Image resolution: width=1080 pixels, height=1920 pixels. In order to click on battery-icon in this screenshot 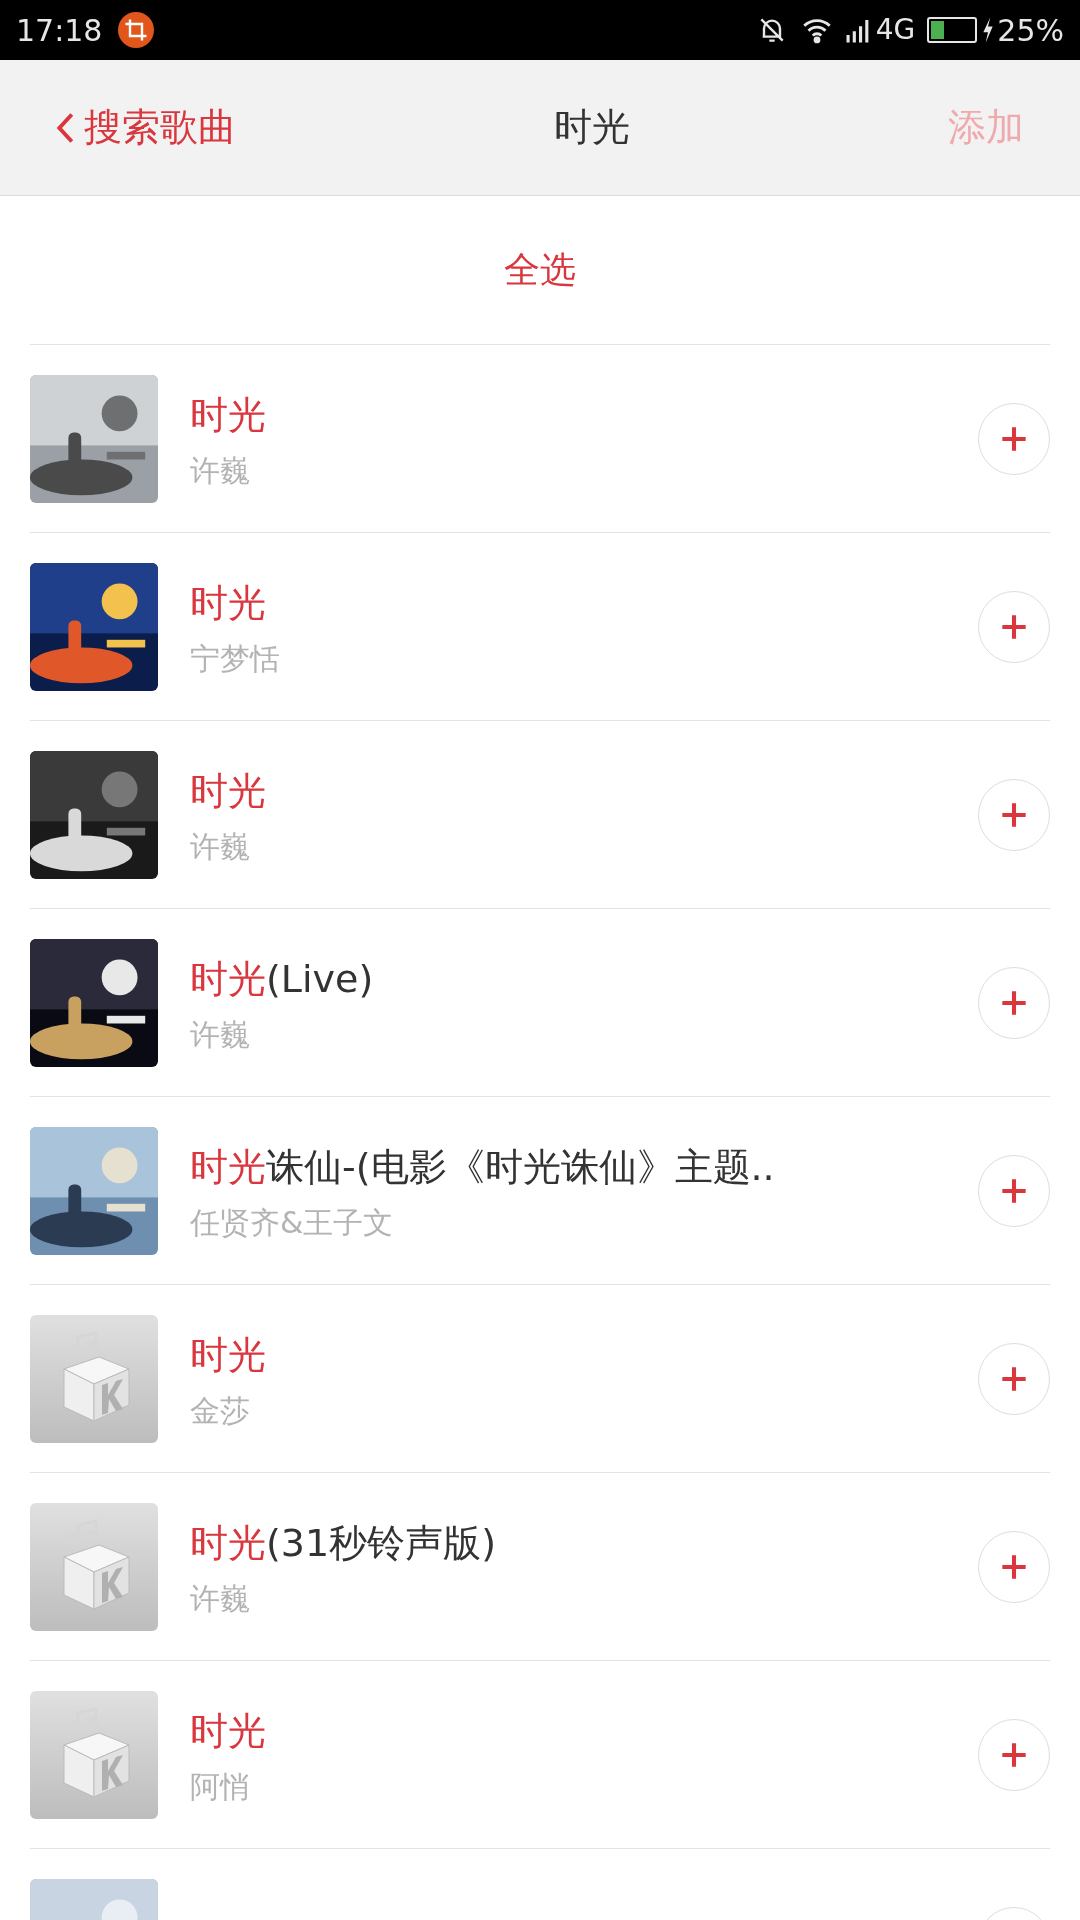, I will do `click(952, 30)`.